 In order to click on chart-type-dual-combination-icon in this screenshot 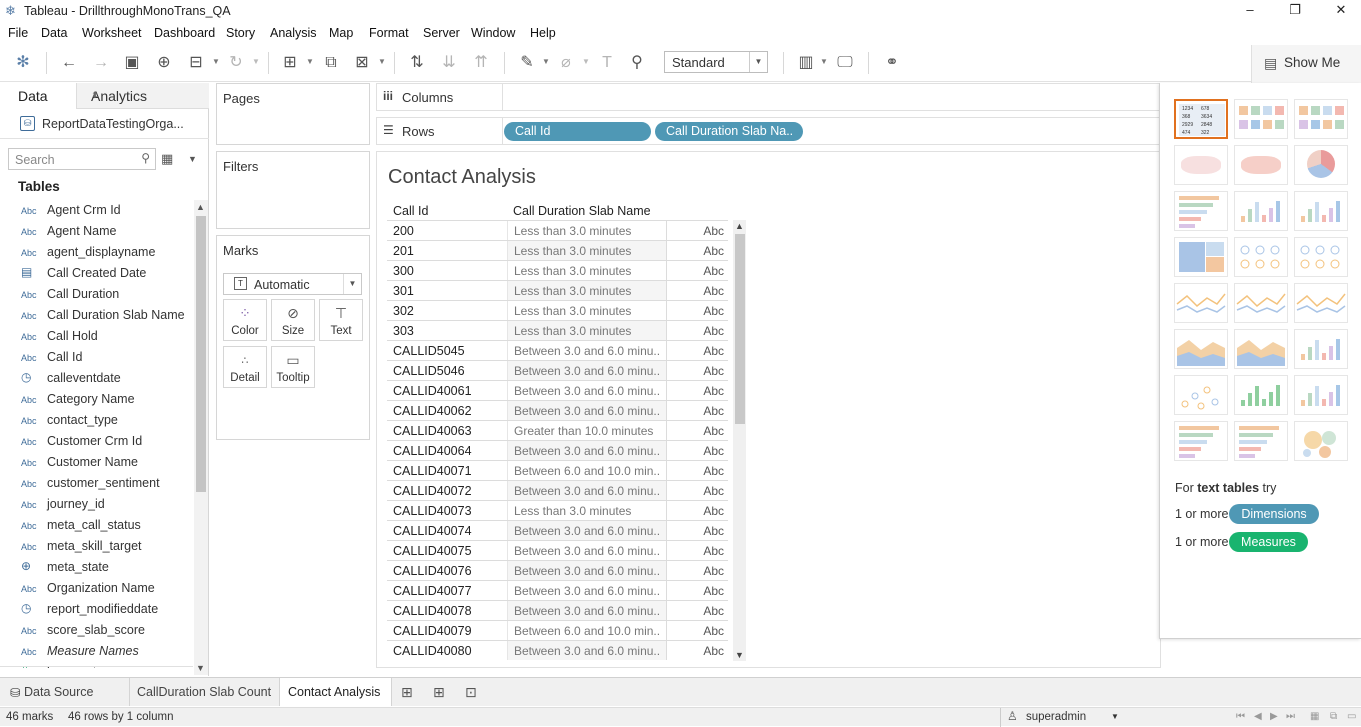, I will do `click(1321, 349)`.